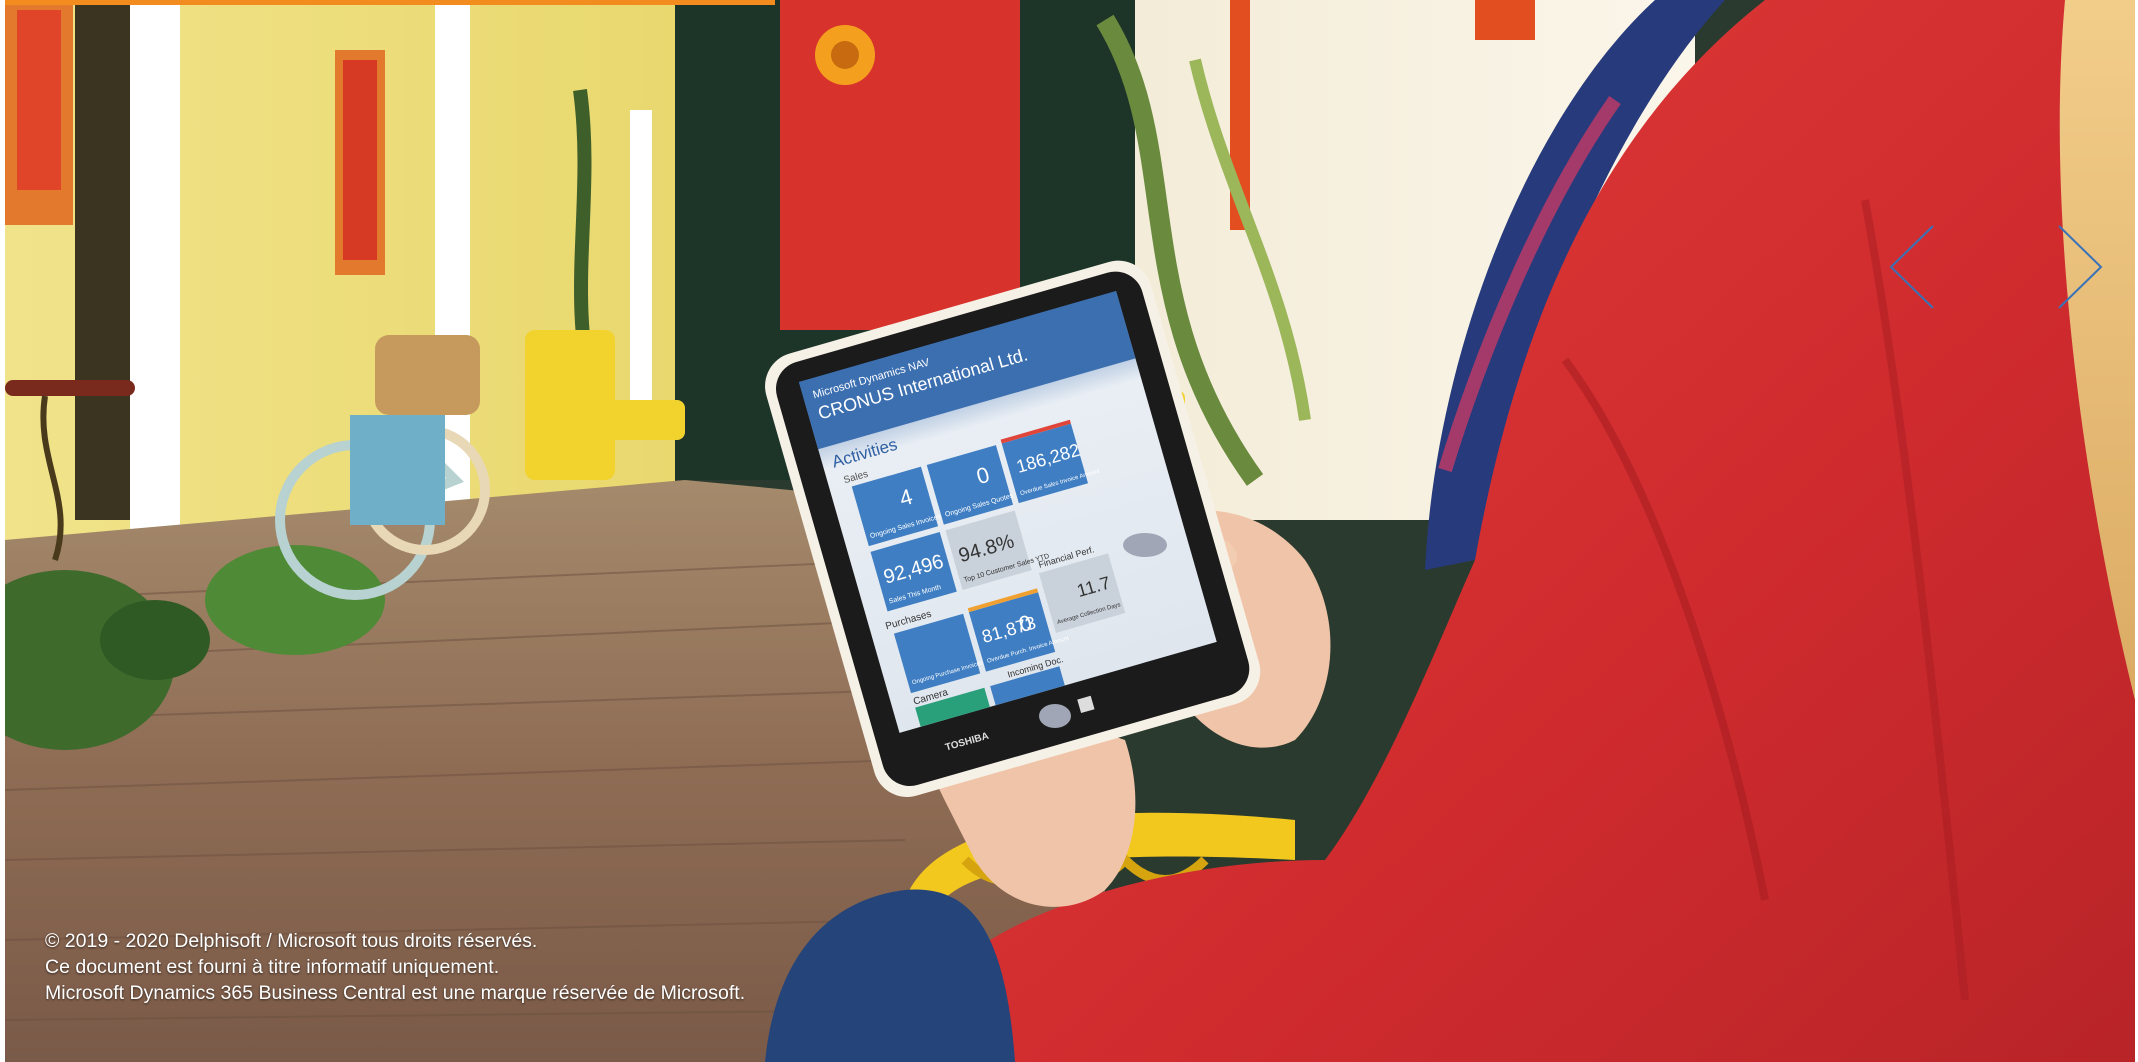  I want to click on carousel-next-button, so click(2077, 267).